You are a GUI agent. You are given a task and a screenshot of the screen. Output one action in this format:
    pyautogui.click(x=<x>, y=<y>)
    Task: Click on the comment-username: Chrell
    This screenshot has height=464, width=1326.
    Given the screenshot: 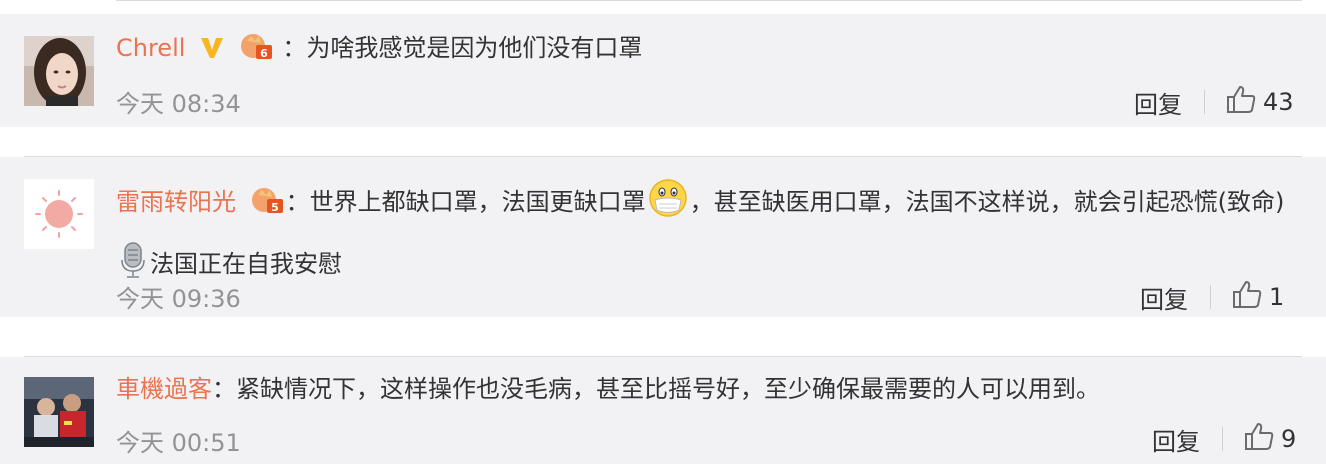 What is the action you would take?
    pyautogui.click(x=150, y=48)
    